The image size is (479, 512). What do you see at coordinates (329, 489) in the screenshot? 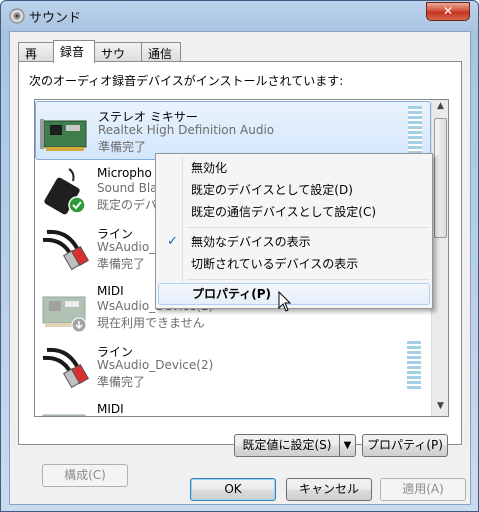
I see `cancel-button: キャンセル` at bounding box center [329, 489].